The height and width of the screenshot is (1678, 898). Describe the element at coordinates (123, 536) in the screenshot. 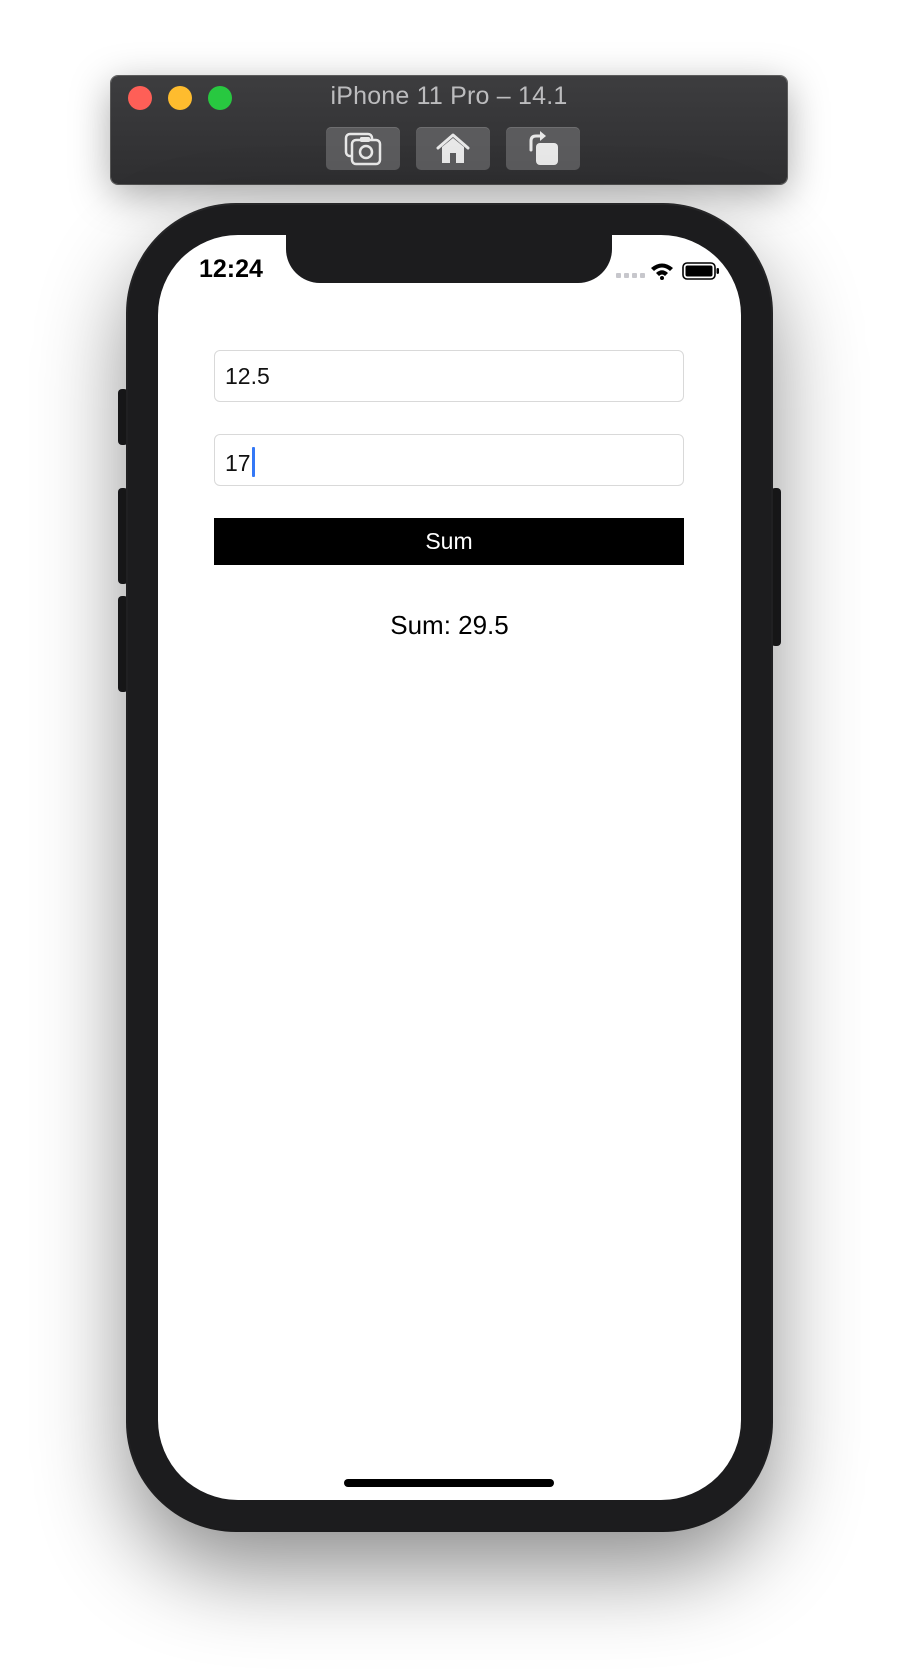

I see `volume-up-button` at that location.